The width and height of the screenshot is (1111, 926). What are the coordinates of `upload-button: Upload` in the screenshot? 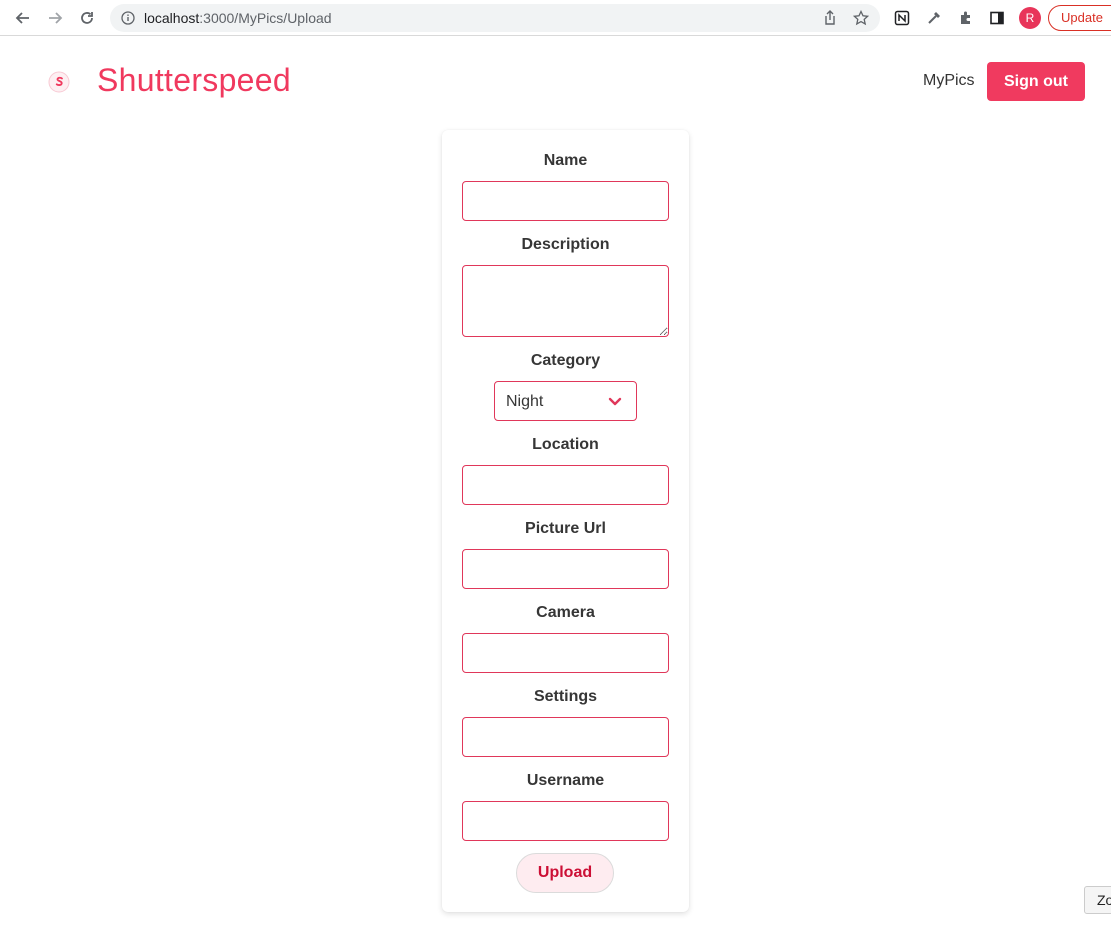 It's located at (565, 873).